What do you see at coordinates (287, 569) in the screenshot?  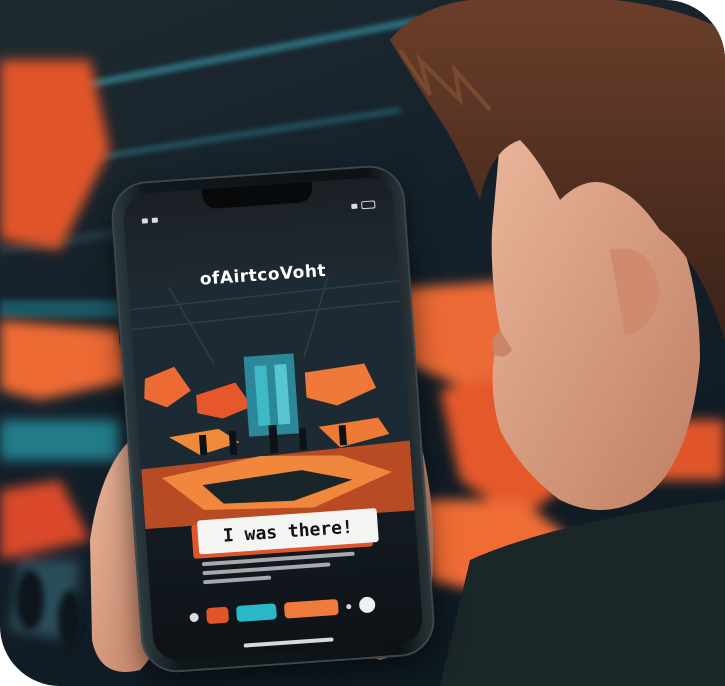 I see `caption-text` at bounding box center [287, 569].